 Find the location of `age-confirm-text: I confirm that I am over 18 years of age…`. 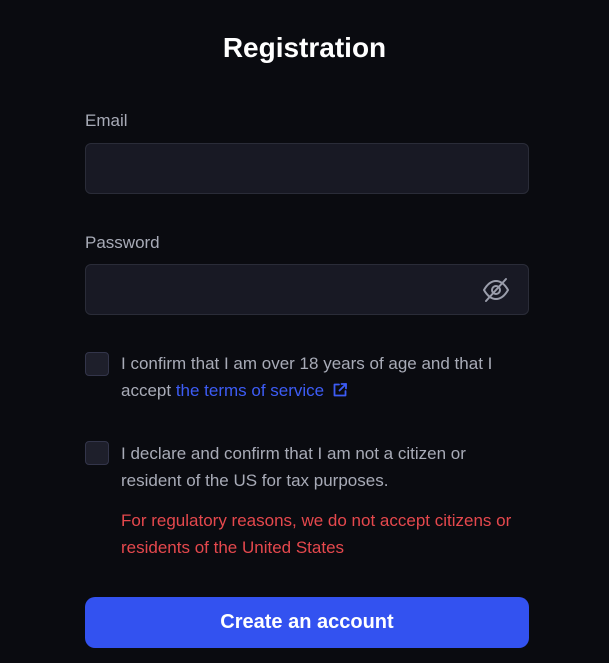

age-confirm-text: I confirm that I am over 18 years of age… is located at coordinates (326, 378).